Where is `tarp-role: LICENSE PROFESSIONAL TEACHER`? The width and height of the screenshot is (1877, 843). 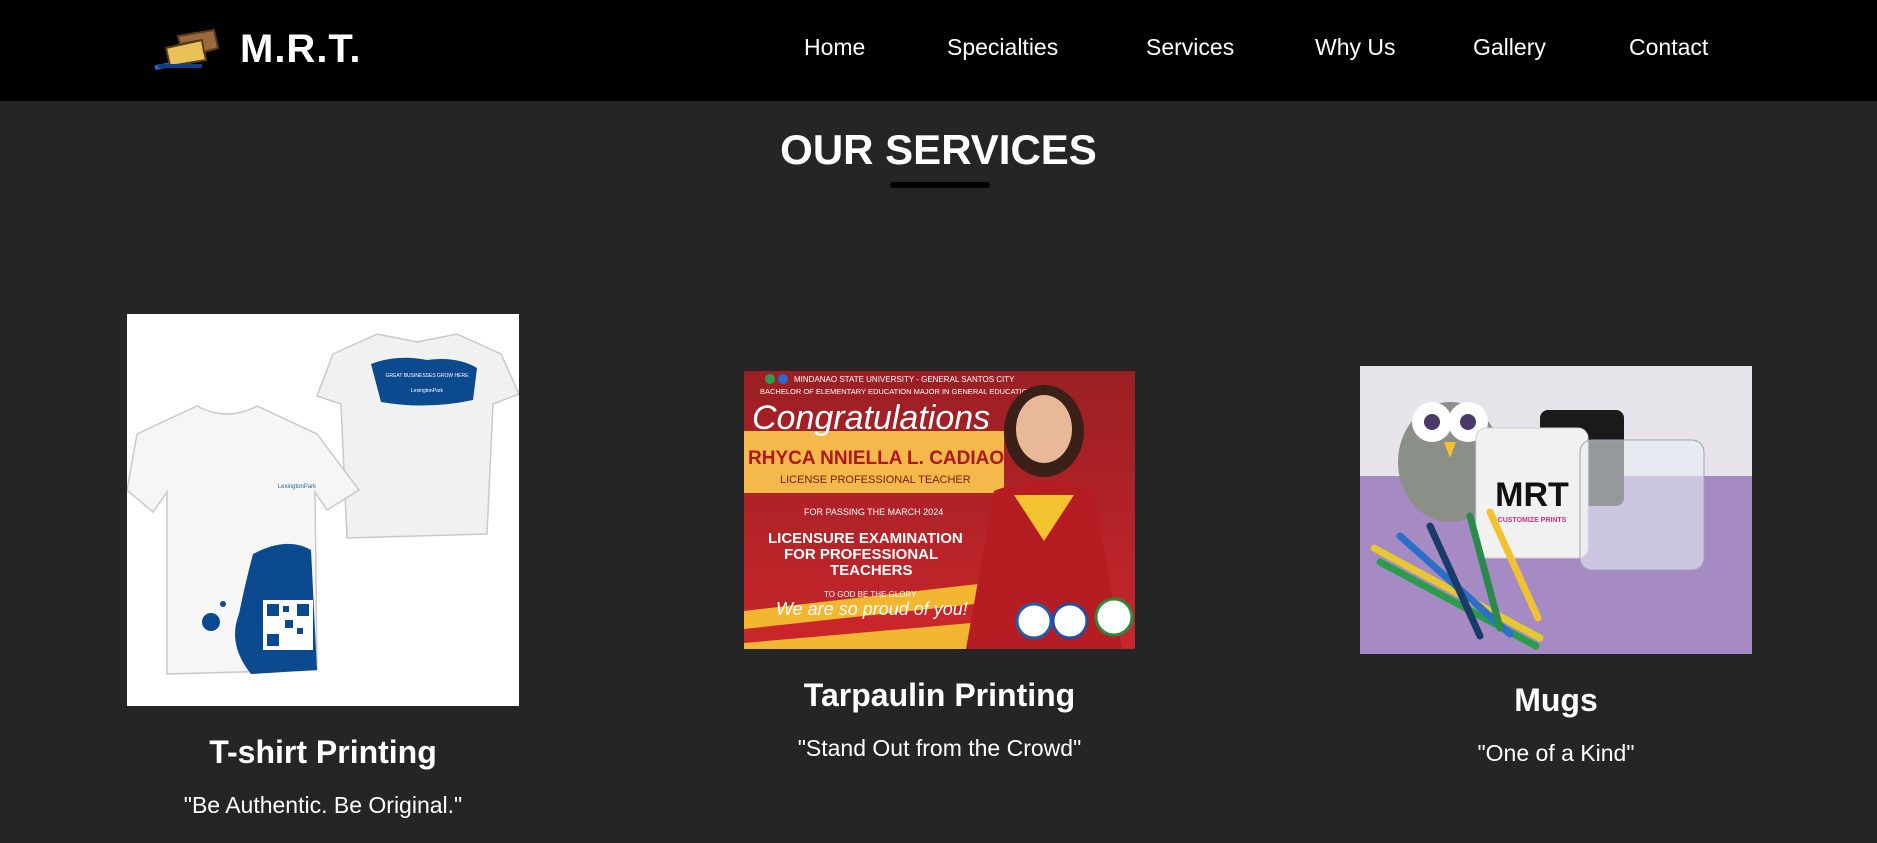 tarp-role: LICENSE PROFESSIONAL TEACHER is located at coordinates (875, 480).